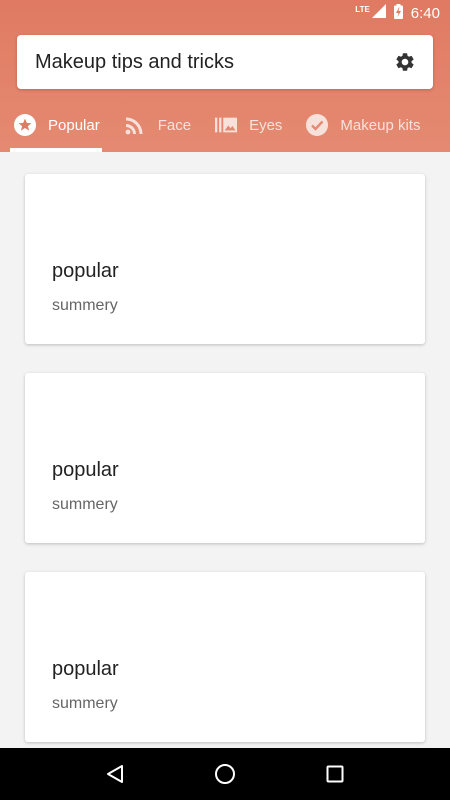 The image size is (450, 800). I want to click on gear-icon, so click(405, 62).